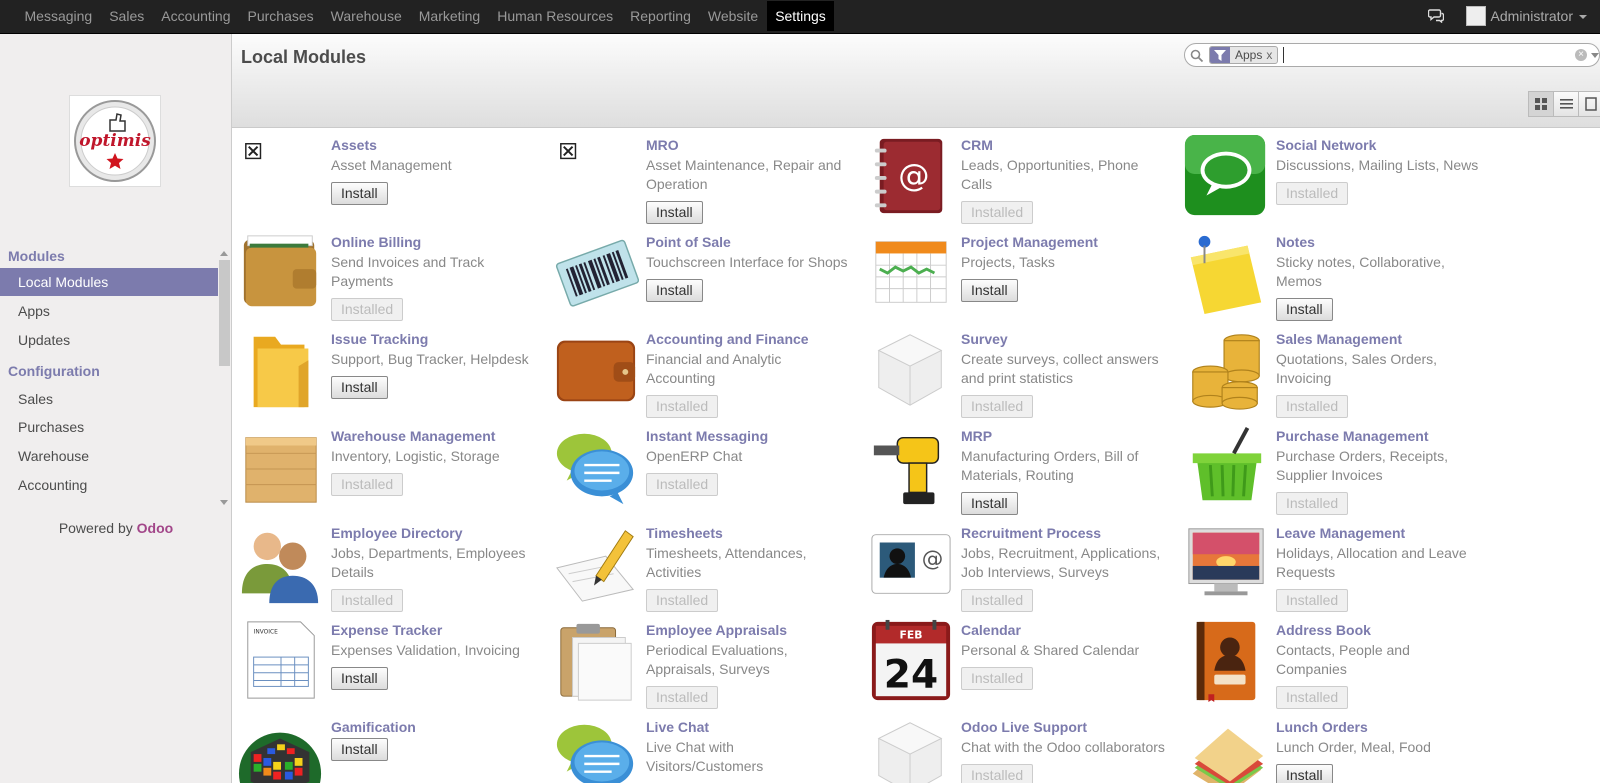 This screenshot has height=783, width=1600. Describe the element at coordinates (1031, 533) in the screenshot. I see `module-name: Recruitment Process` at that location.